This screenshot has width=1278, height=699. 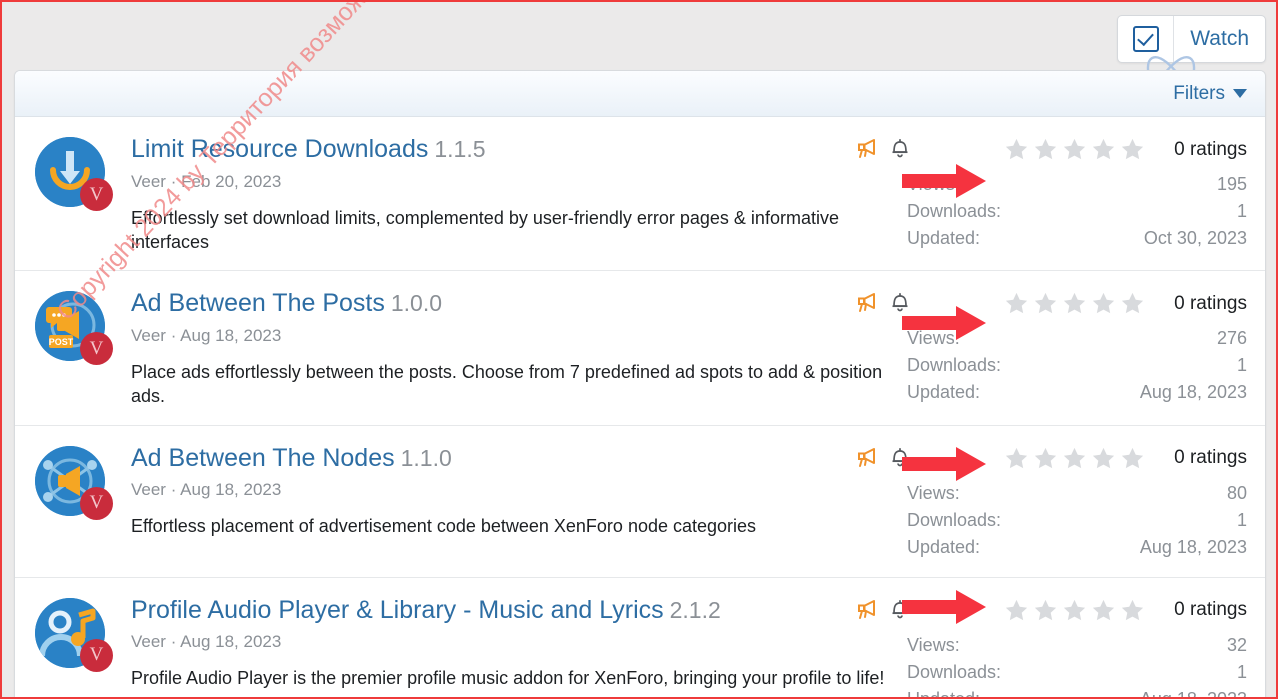 I want to click on chevron-down-icon, so click(x=1240, y=93).